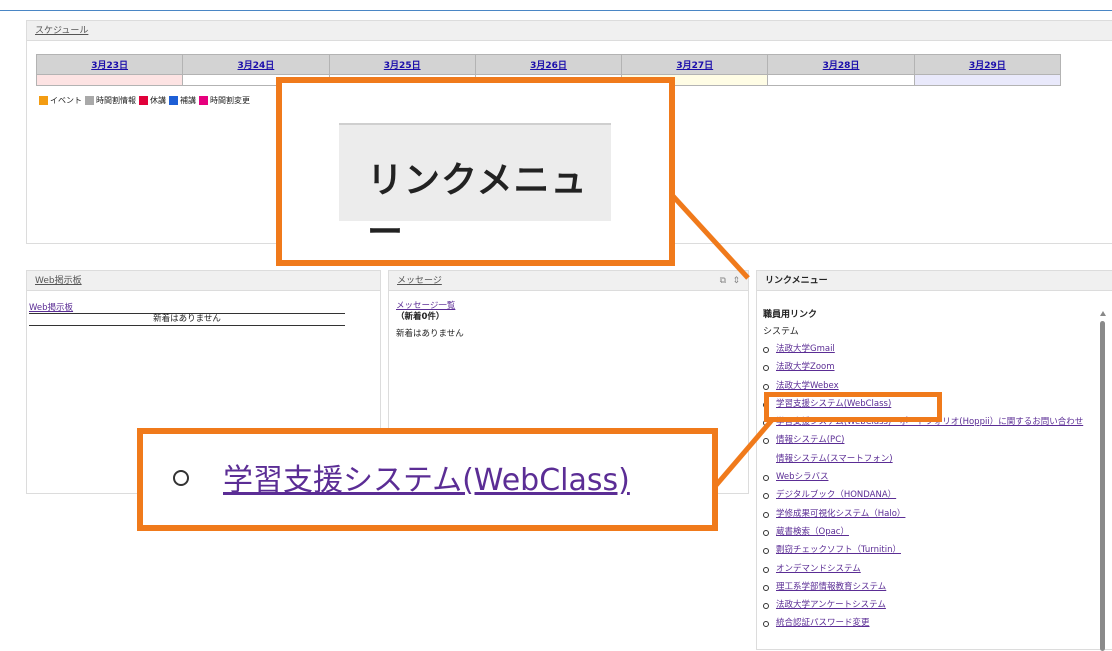  Describe the element at coordinates (477, 206) in the screenshot. I see `zoom-title-text: リンクメニュー` at that location.